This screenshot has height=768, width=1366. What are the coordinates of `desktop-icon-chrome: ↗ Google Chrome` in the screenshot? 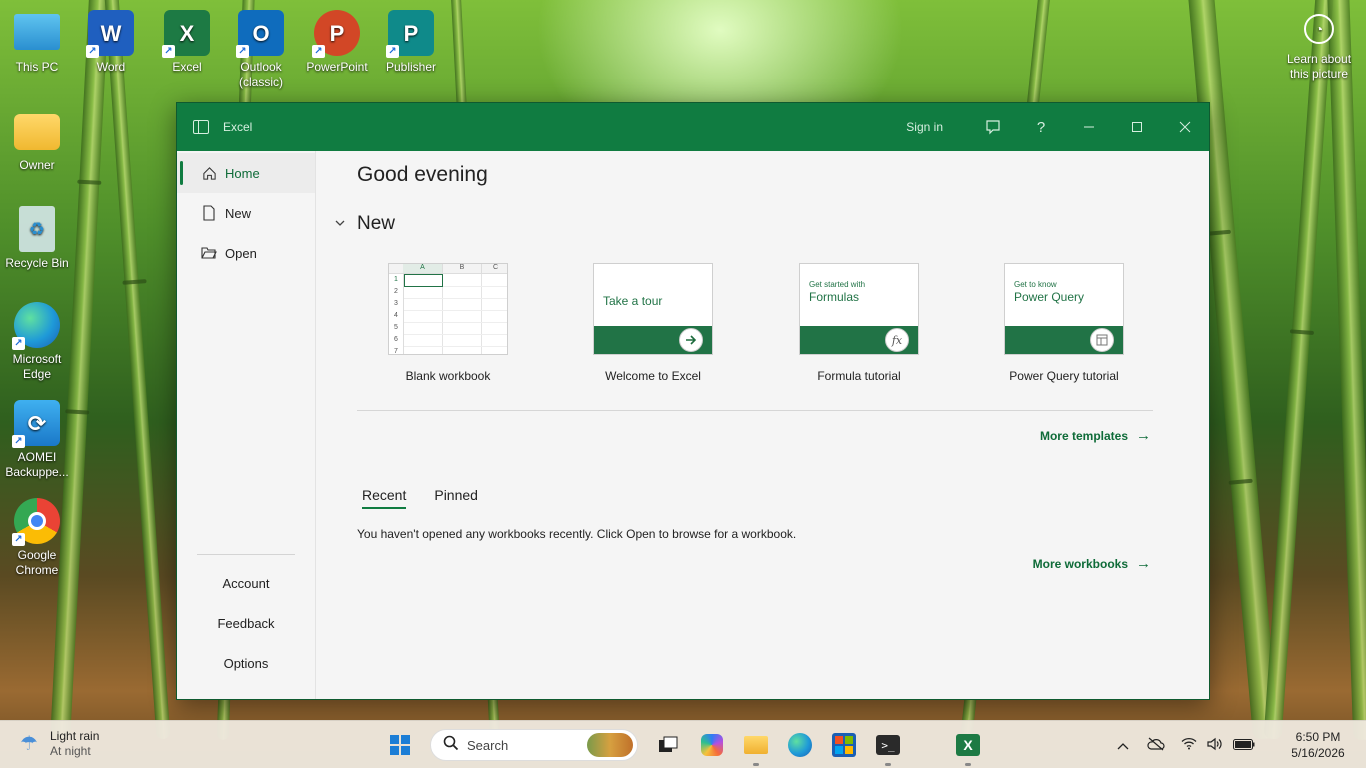 It's located at (37, 538).